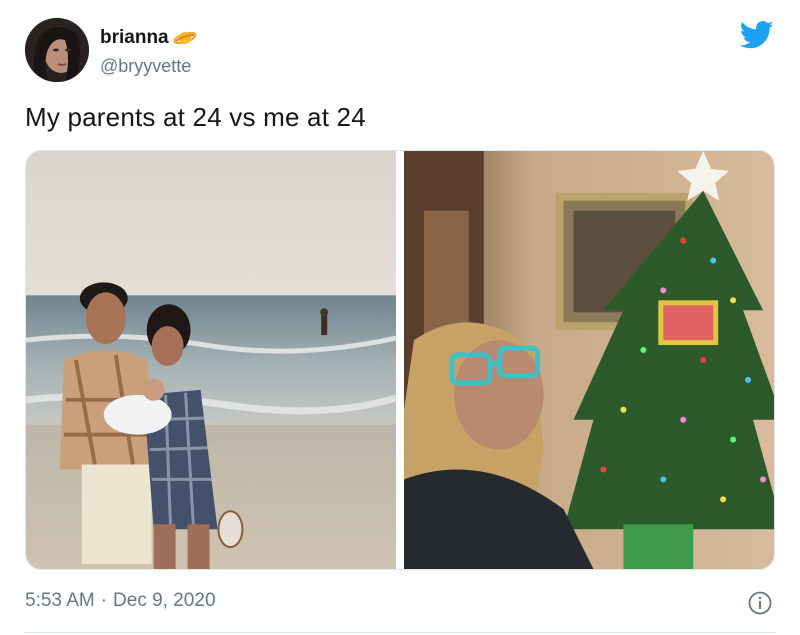 Image resolution: width=800 pixels, height=635 pixels. What do you see at coordinates (760, 603) in the screenshot?
I see `info-icon` at bounding box center [760, 603].